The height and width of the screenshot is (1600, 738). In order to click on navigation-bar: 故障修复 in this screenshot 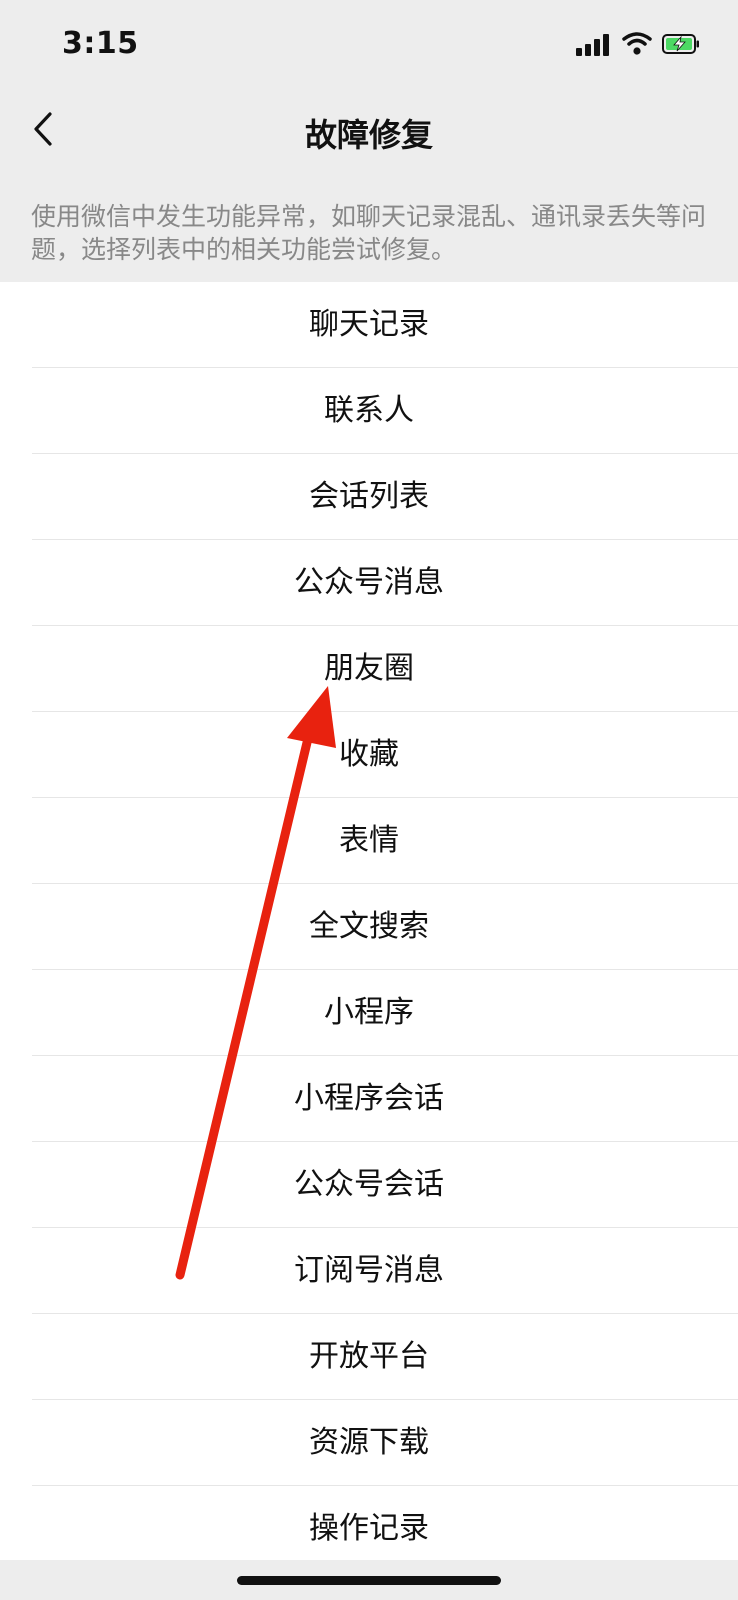, I will do `click(369, 132)`.